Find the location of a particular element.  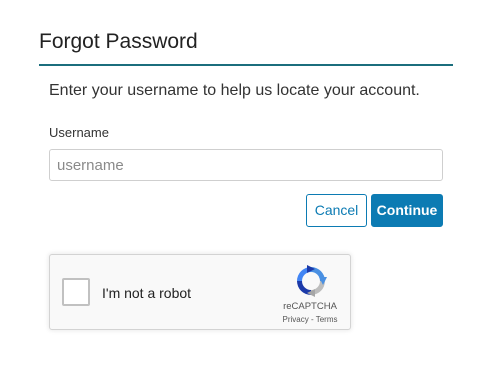

recaptcha-privacy-link: Privacy is located at coordinates (296, 319).